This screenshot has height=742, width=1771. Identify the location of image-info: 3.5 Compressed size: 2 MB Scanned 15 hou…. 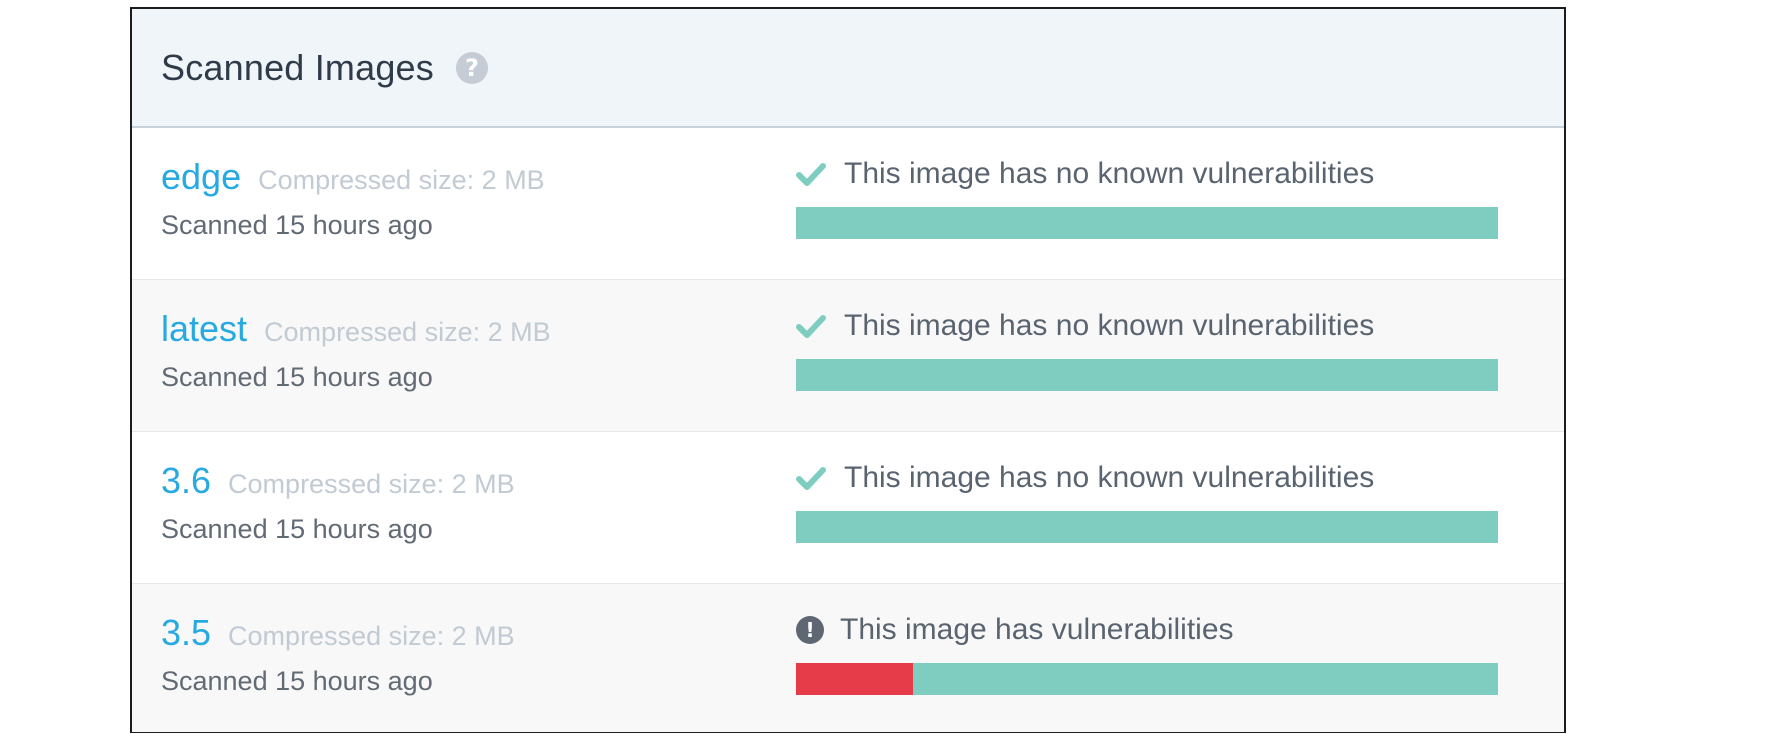
(338, 654).